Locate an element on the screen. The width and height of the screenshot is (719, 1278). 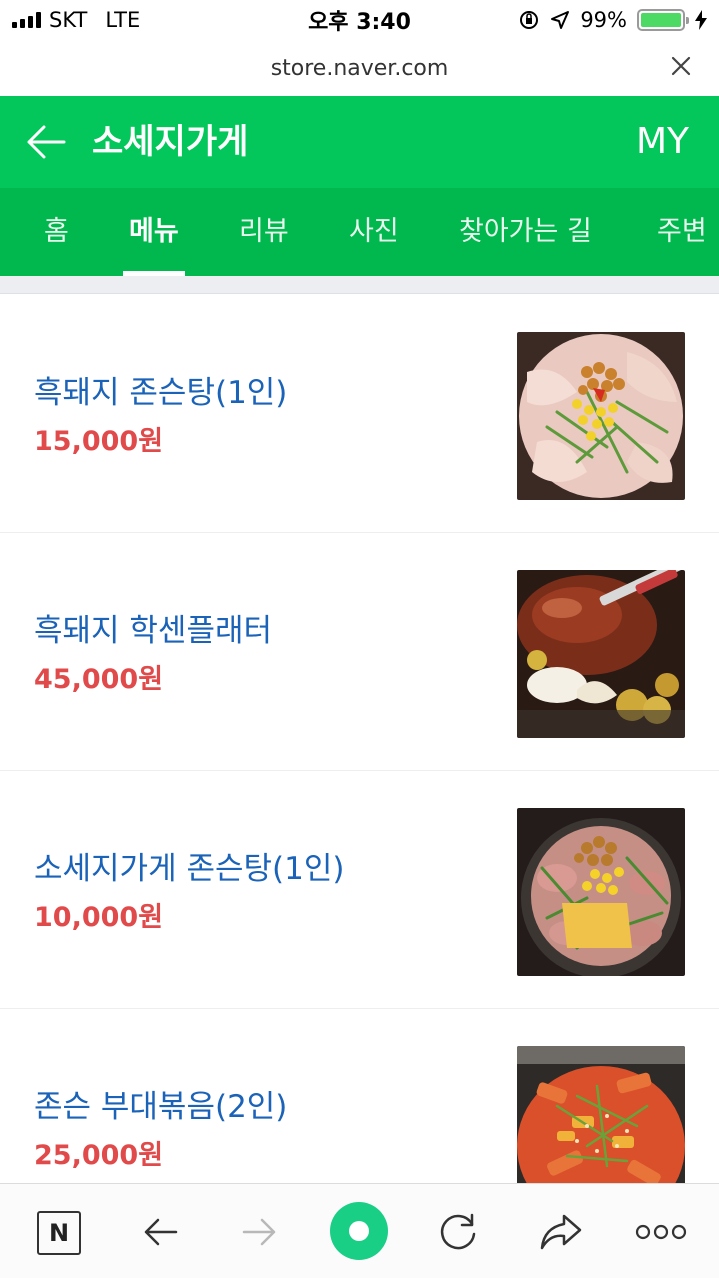
url-bar: store.naver.com is located at coordinates (359, 68).